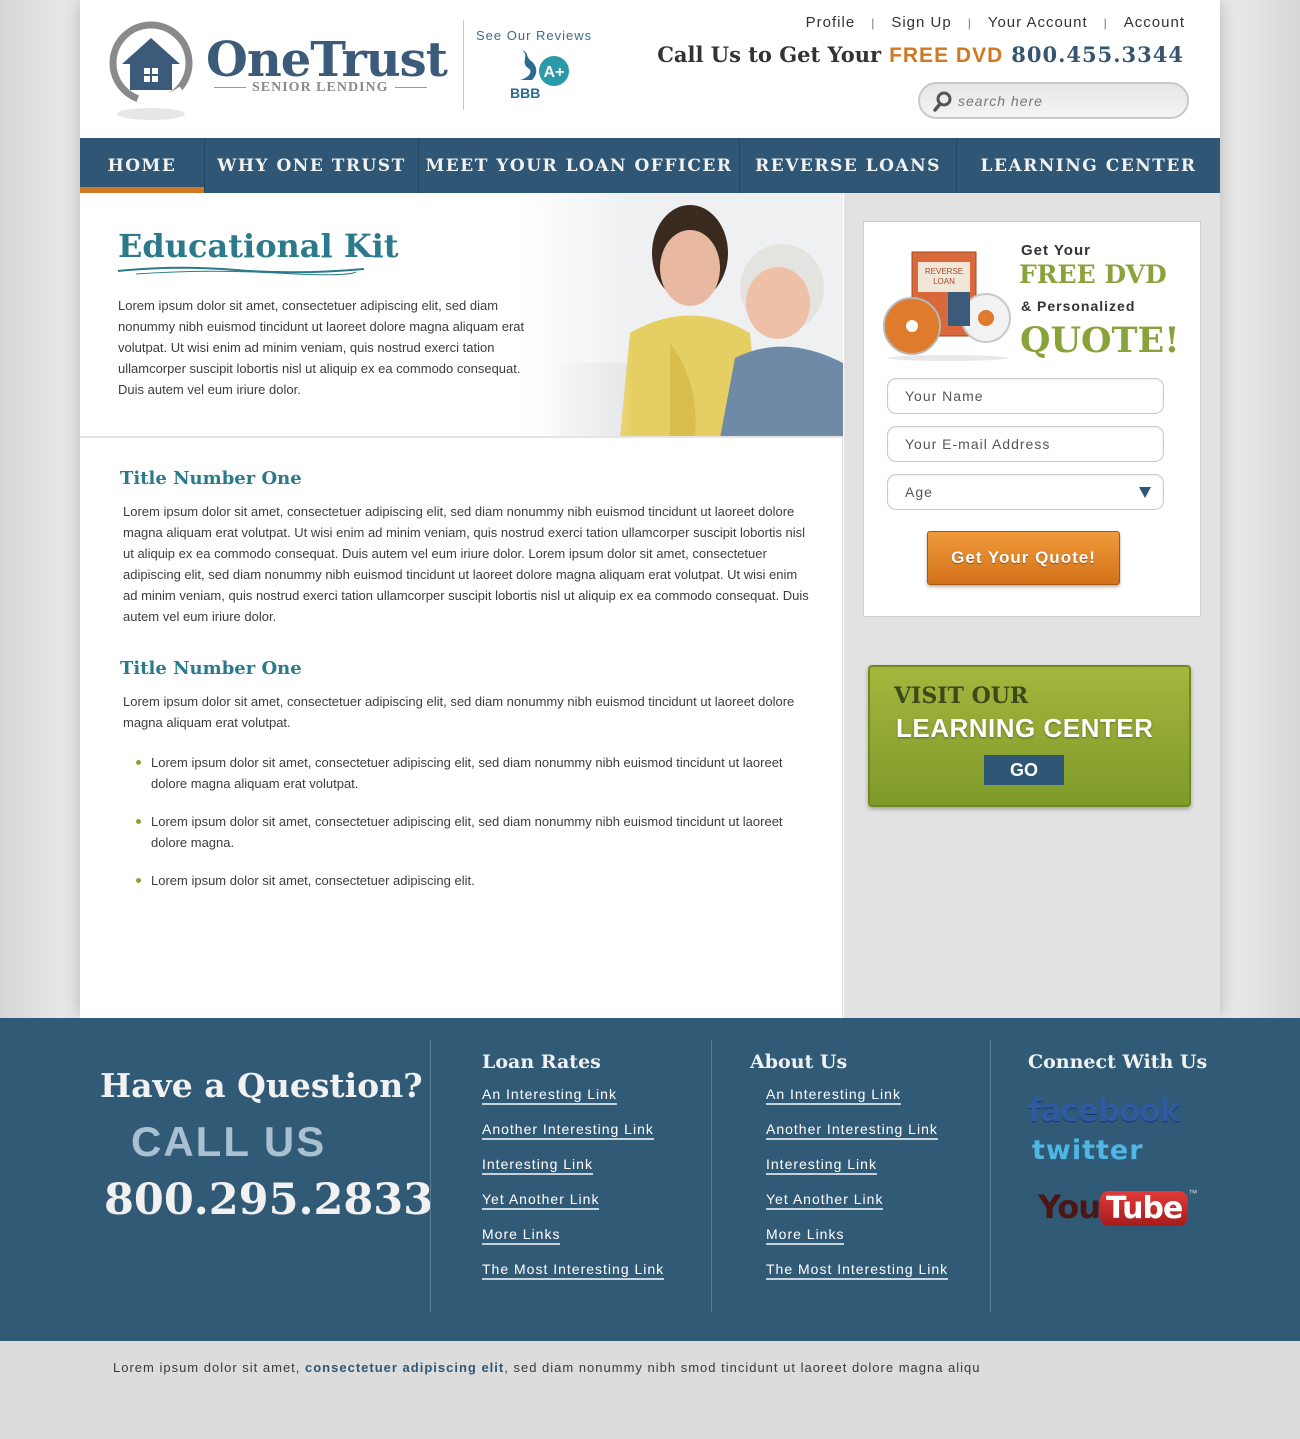 The height and width of the screenshot is (1439, 1300). Describe the element at coordinates (404, 1367) in the screenshot. I see `bottom-text-link: consectetuer adipiscing elit` at that location.